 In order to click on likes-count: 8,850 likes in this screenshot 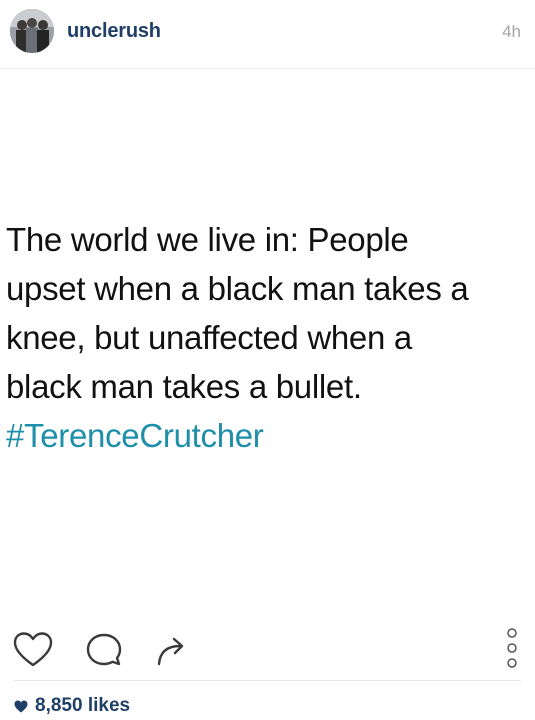, I will do `click(72, 706)`.